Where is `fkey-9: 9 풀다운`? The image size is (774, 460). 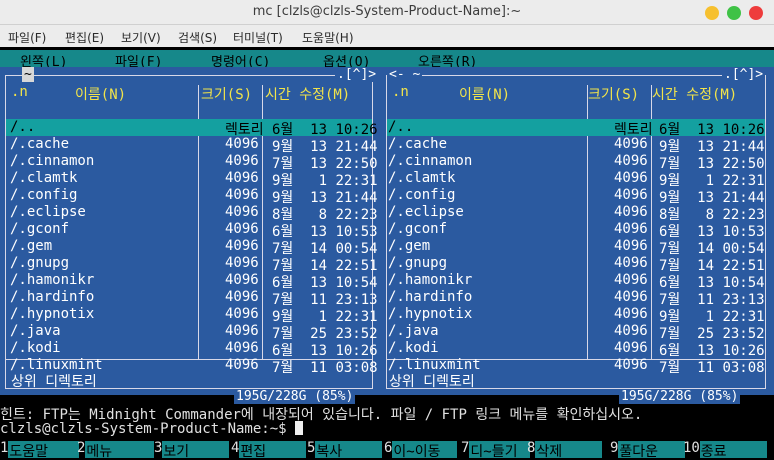 fkey-9: 9 풀다운 is located at coordinates (650, 449).